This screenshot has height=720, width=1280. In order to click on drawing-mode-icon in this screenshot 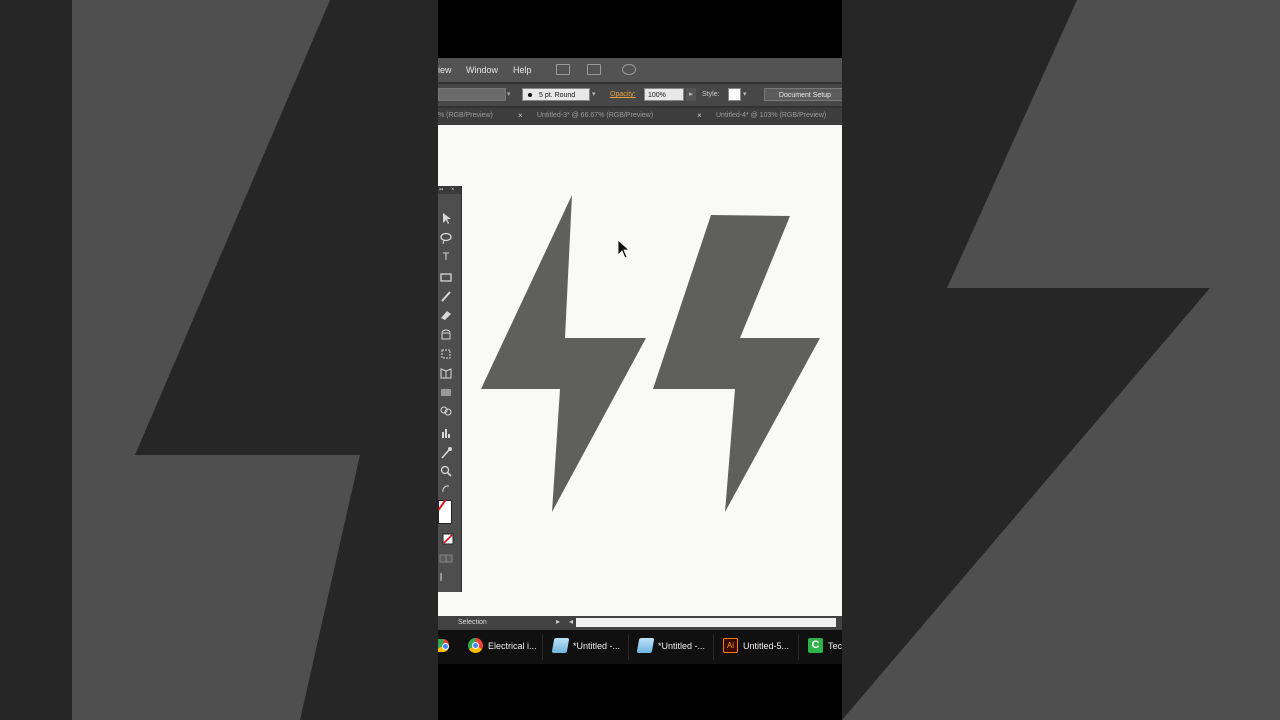, I will do `click(446, 559)`.